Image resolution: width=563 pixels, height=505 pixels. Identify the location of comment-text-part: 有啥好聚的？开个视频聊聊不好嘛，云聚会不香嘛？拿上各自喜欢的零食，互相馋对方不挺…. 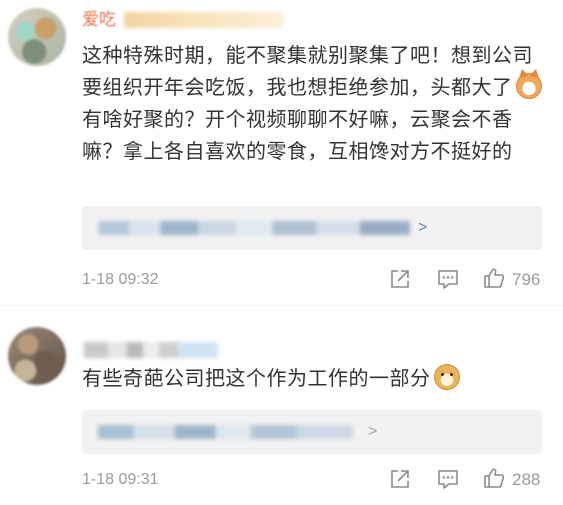
(297, 136).